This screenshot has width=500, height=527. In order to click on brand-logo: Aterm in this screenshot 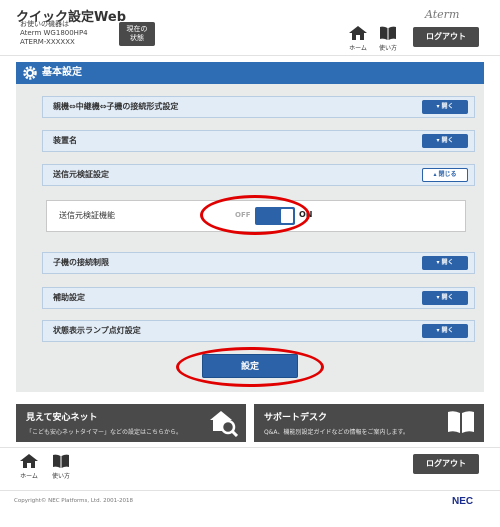, I will do `click(442, 14)`.